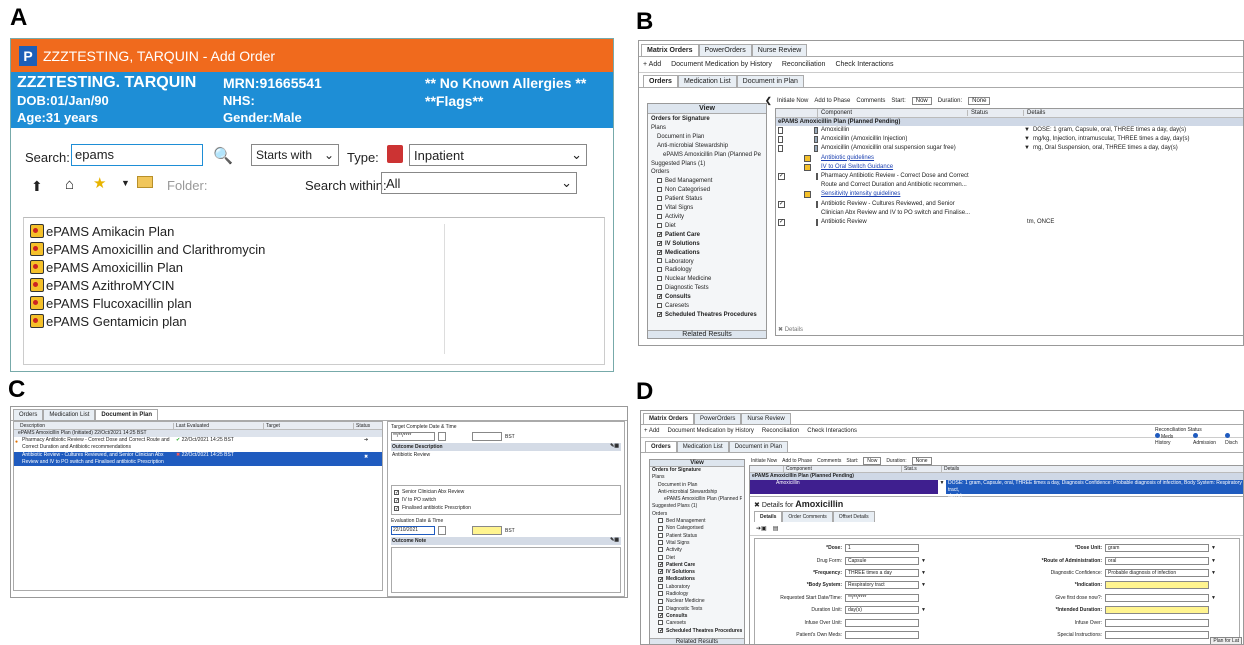 This screenshot has width=1244, height=645. What do you see at coordinates (37, 186) in the screenshot?
I see `up-folder-icon: ⬆` at bounding box center [37, 186].